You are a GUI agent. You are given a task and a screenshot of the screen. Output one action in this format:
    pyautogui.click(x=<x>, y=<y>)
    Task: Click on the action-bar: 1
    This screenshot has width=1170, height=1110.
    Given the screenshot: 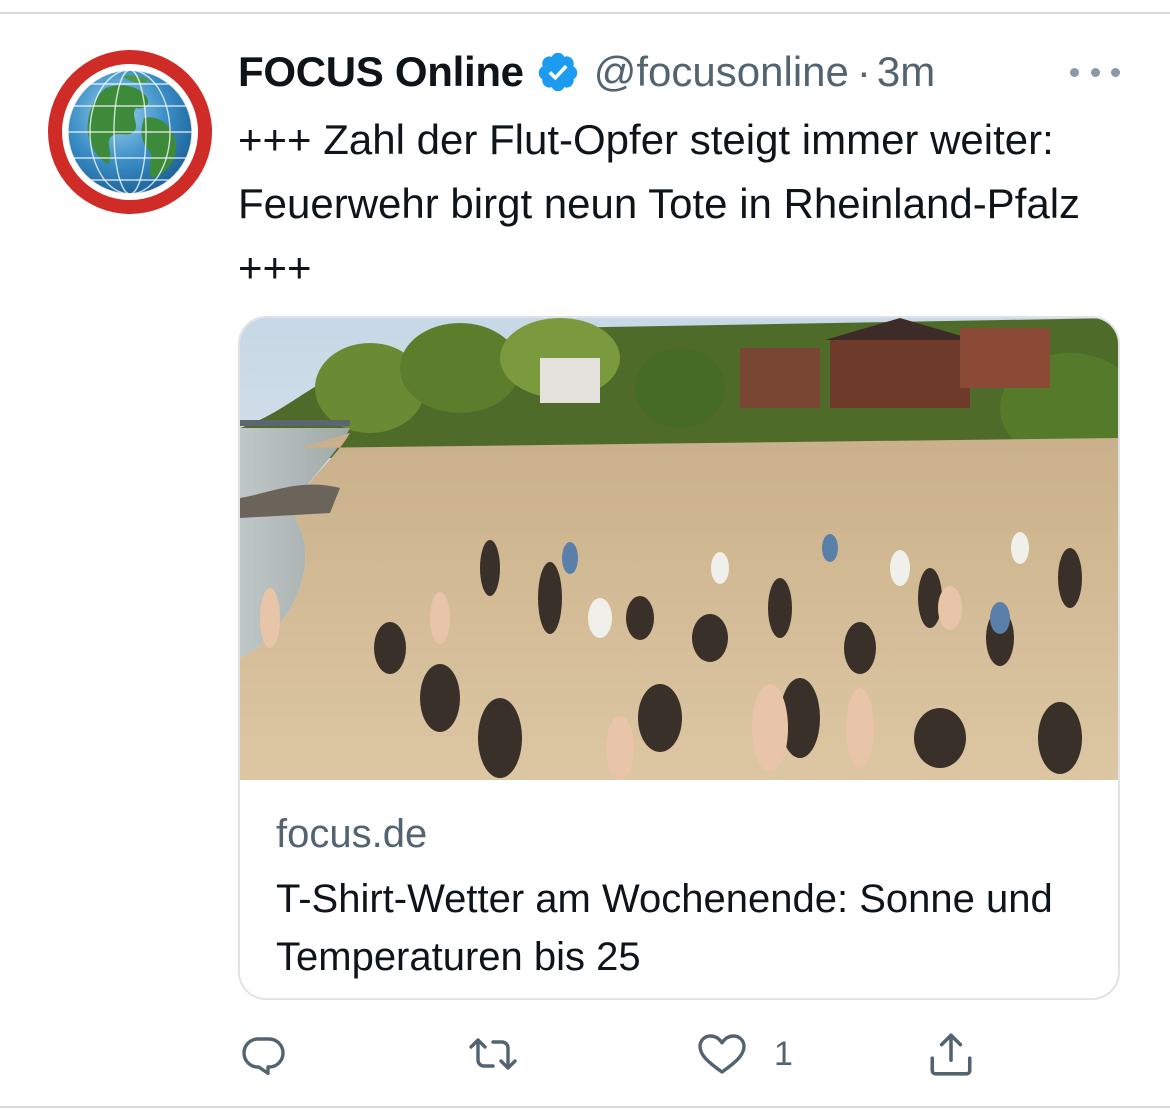 What is the action you would take?
    pyautogui.click(x=585, y=1056)
    